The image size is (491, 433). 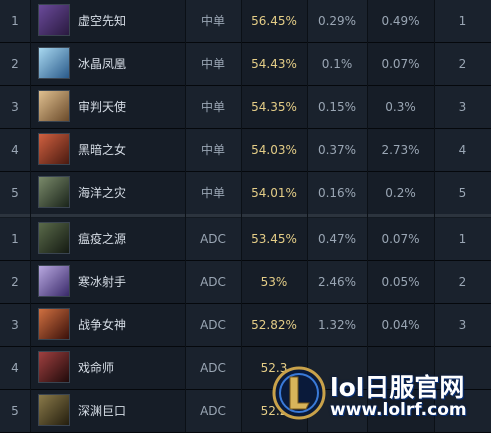 What do you see at coordinates (274, 325) in the screenshot?
I see `win-rate-cell: 52.82%` at bounding box center [274, 325].